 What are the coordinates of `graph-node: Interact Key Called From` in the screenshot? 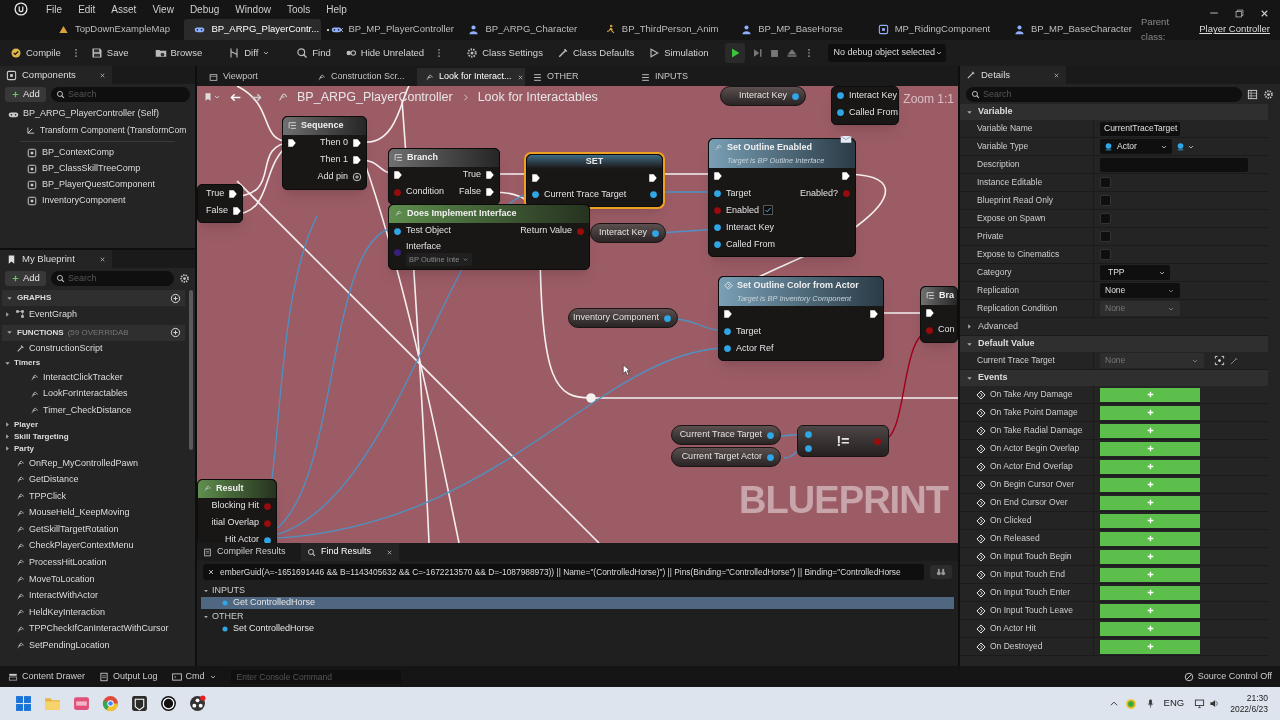 It's located at (865, 105).